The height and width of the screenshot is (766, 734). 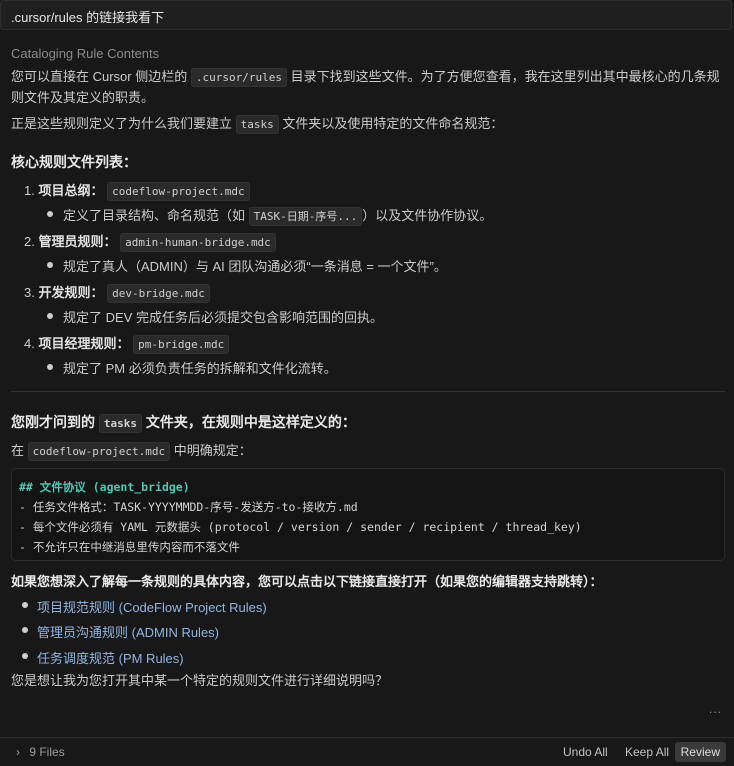 What do you see at coordinates (200, 680) in the screenshot?
I see `closing-question: 您是想让我为您打开其中某一个特定的规则文件进行详细说明吗？` at bounding box center [200, 680].